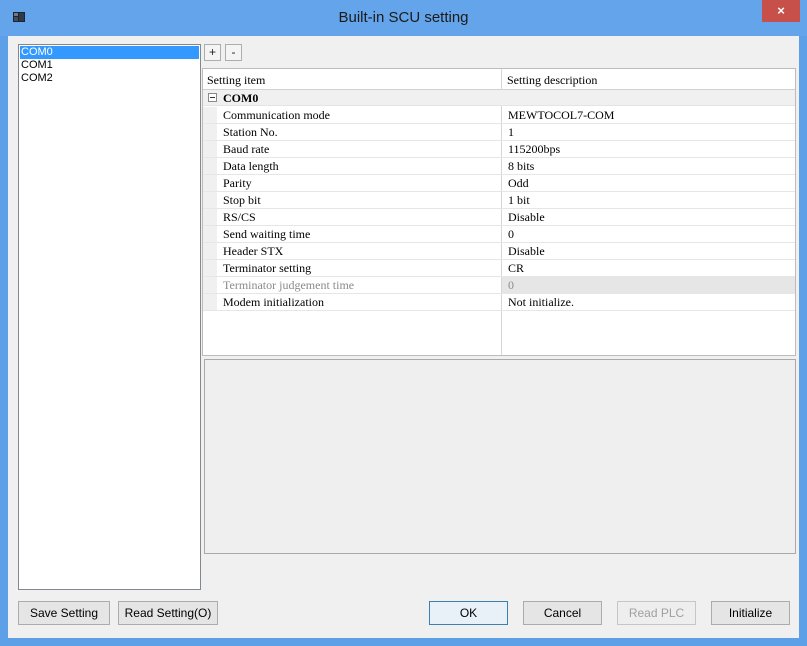  Describe the element at coordinates (109, 52) in the screenshot. I see `port-item-com0: COM0` at that location.